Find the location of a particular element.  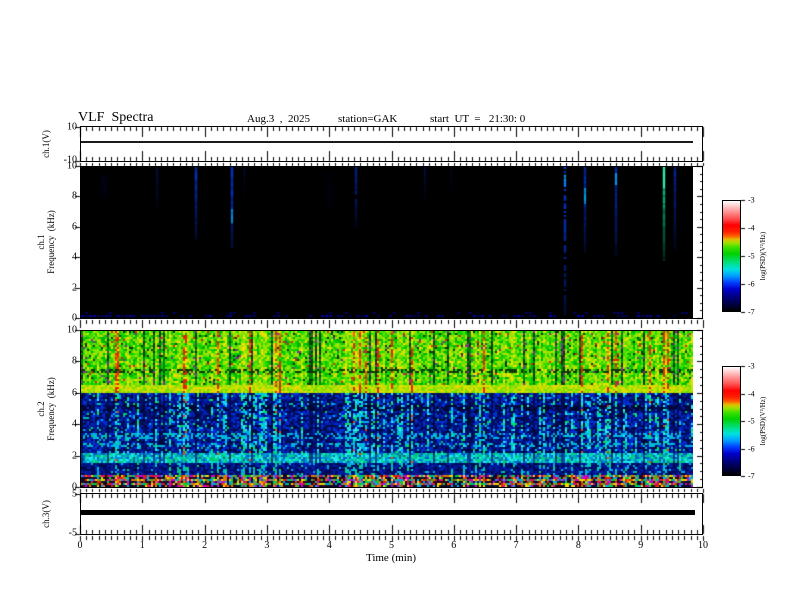

time-tick-label: 10 is located at coordinates (703, 545).